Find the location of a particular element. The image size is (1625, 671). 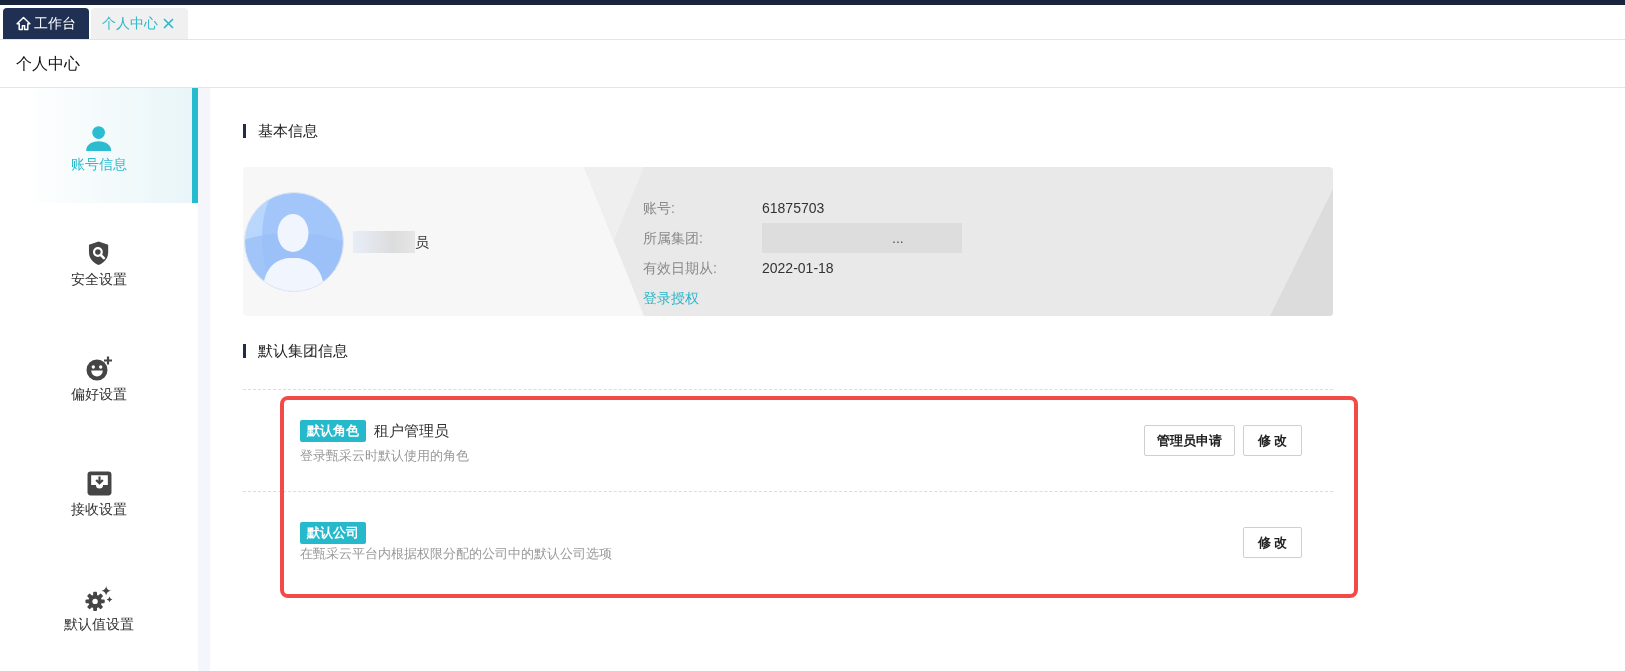

tab: 工作台 is located at coordinates (46, 23).